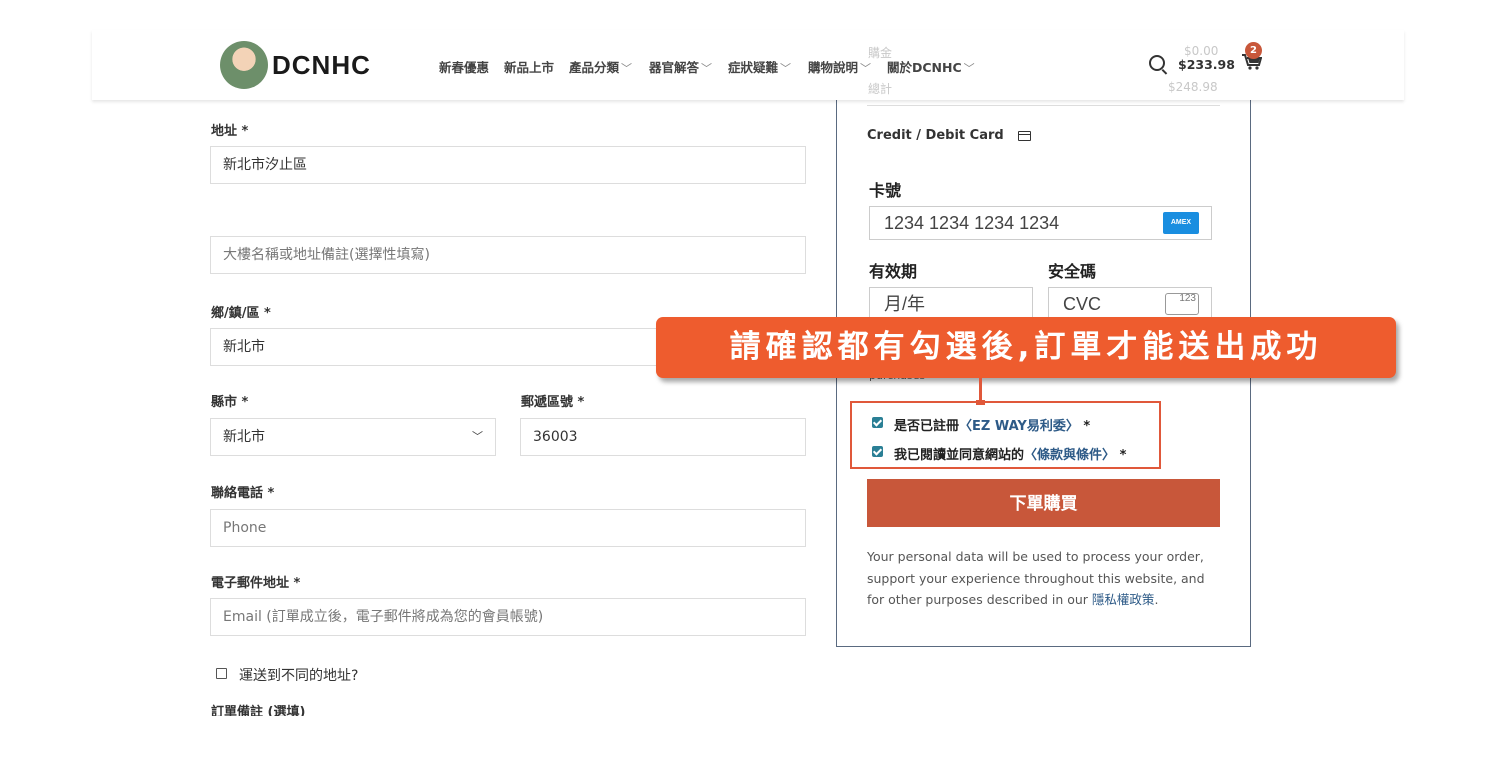 The image size is (1496, 776). What do you see at coordinates (230, 402) in the screenshot?
I see `city-label: 縣市 *` at bounding box center [230, 402].